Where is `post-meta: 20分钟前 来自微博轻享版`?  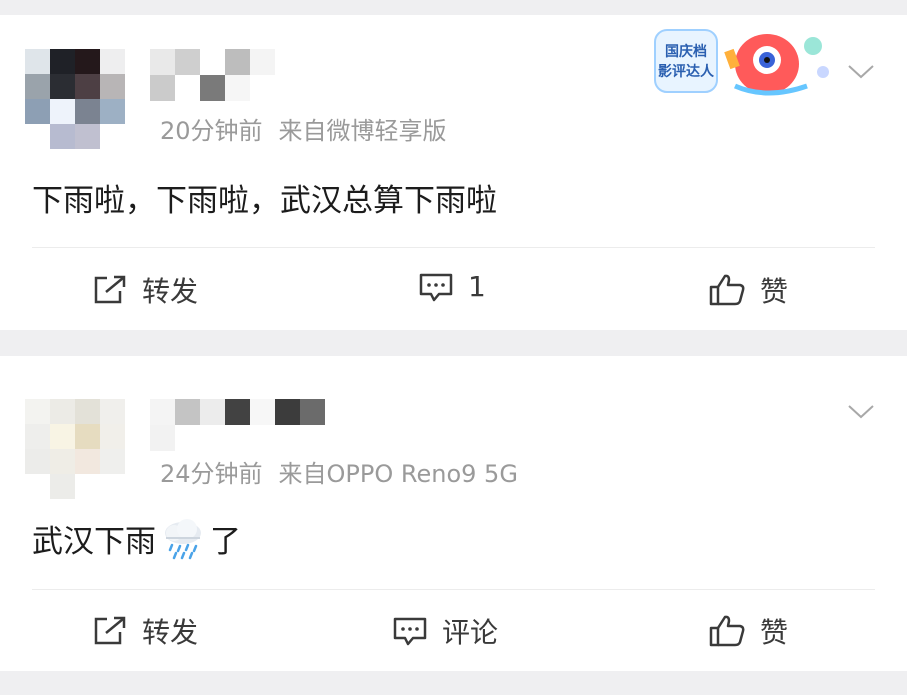
post-meta: 20分钟前 来自微博轻享版 is located at coordinates (303, 128).